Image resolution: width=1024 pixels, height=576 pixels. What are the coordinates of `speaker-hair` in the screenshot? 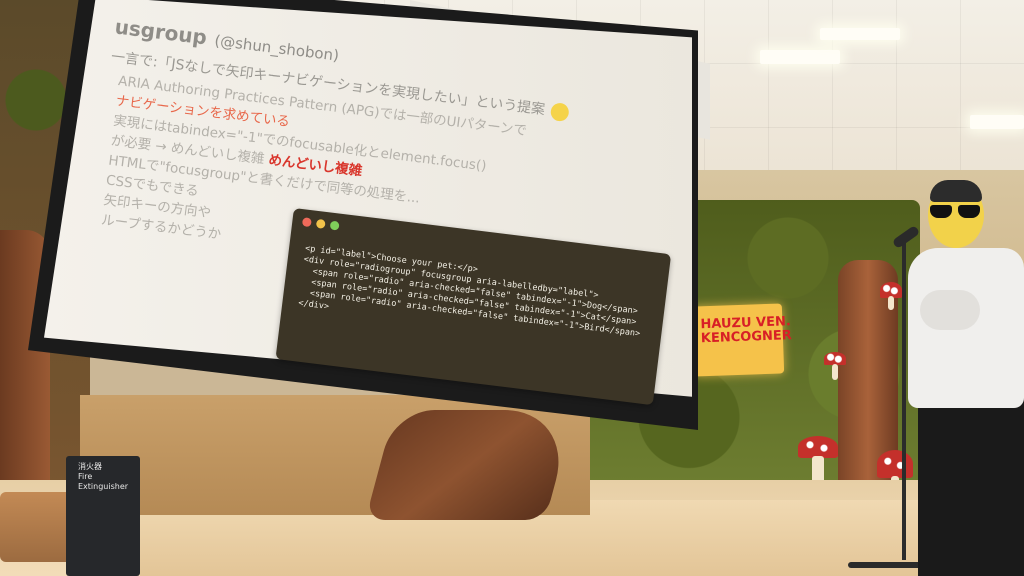 It's located at (956, 191).